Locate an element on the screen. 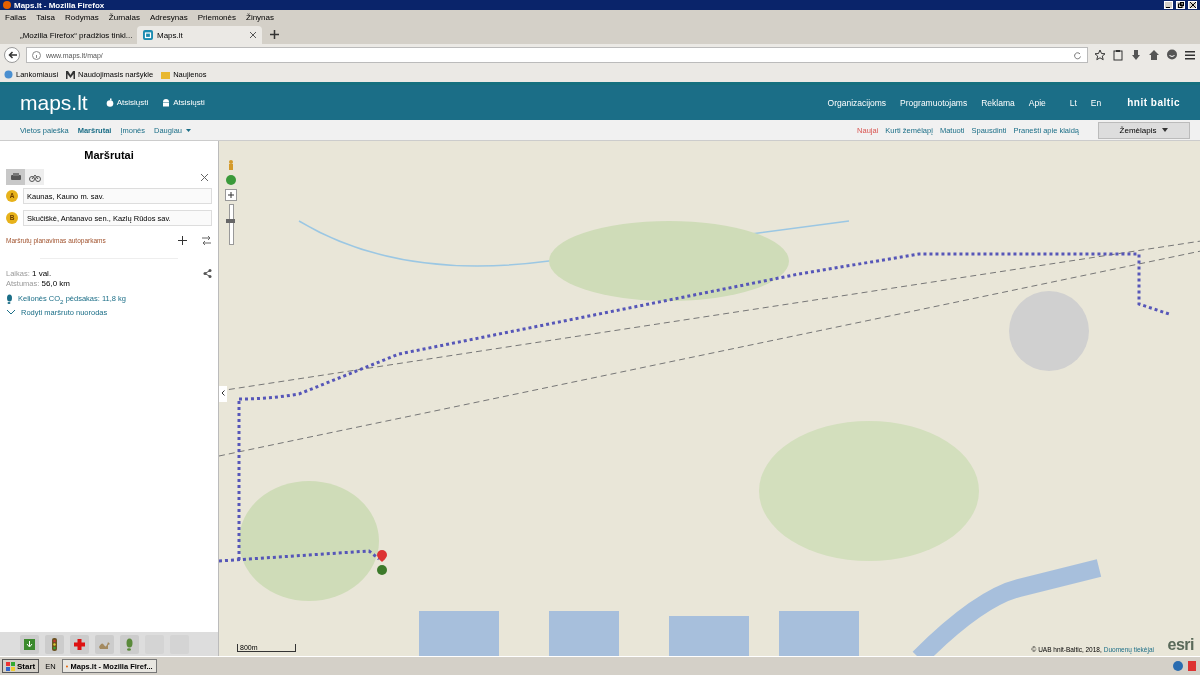 The height and width of the screenshot is (675, 1200). language-link: En is located at coordinates (1096, 102).